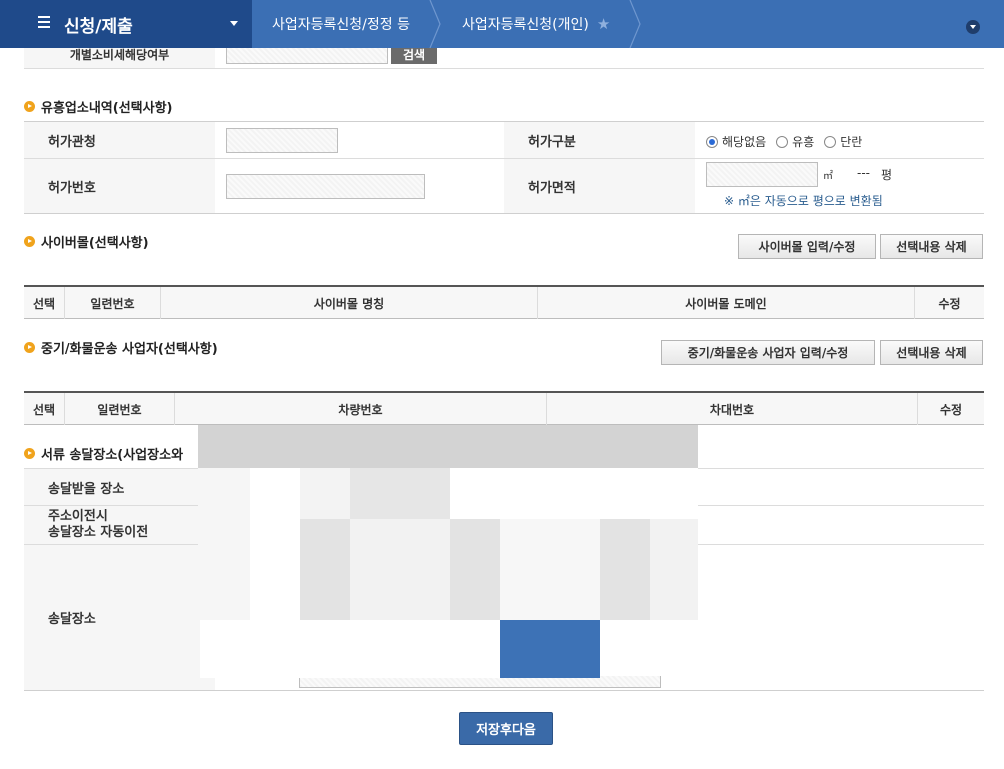 Image resolution: width=1004 pixels, height=769 pixels. I want to click on save-next-button: 저장후다음, so click(506, 728).